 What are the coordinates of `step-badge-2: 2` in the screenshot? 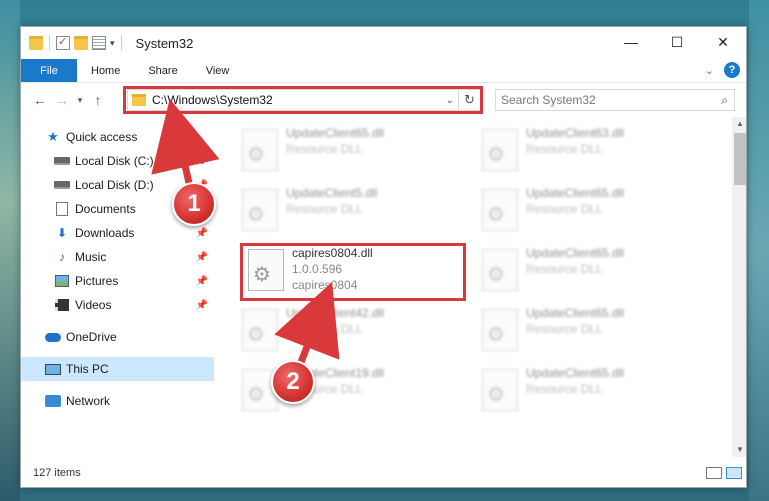 It's located at (293, 382).